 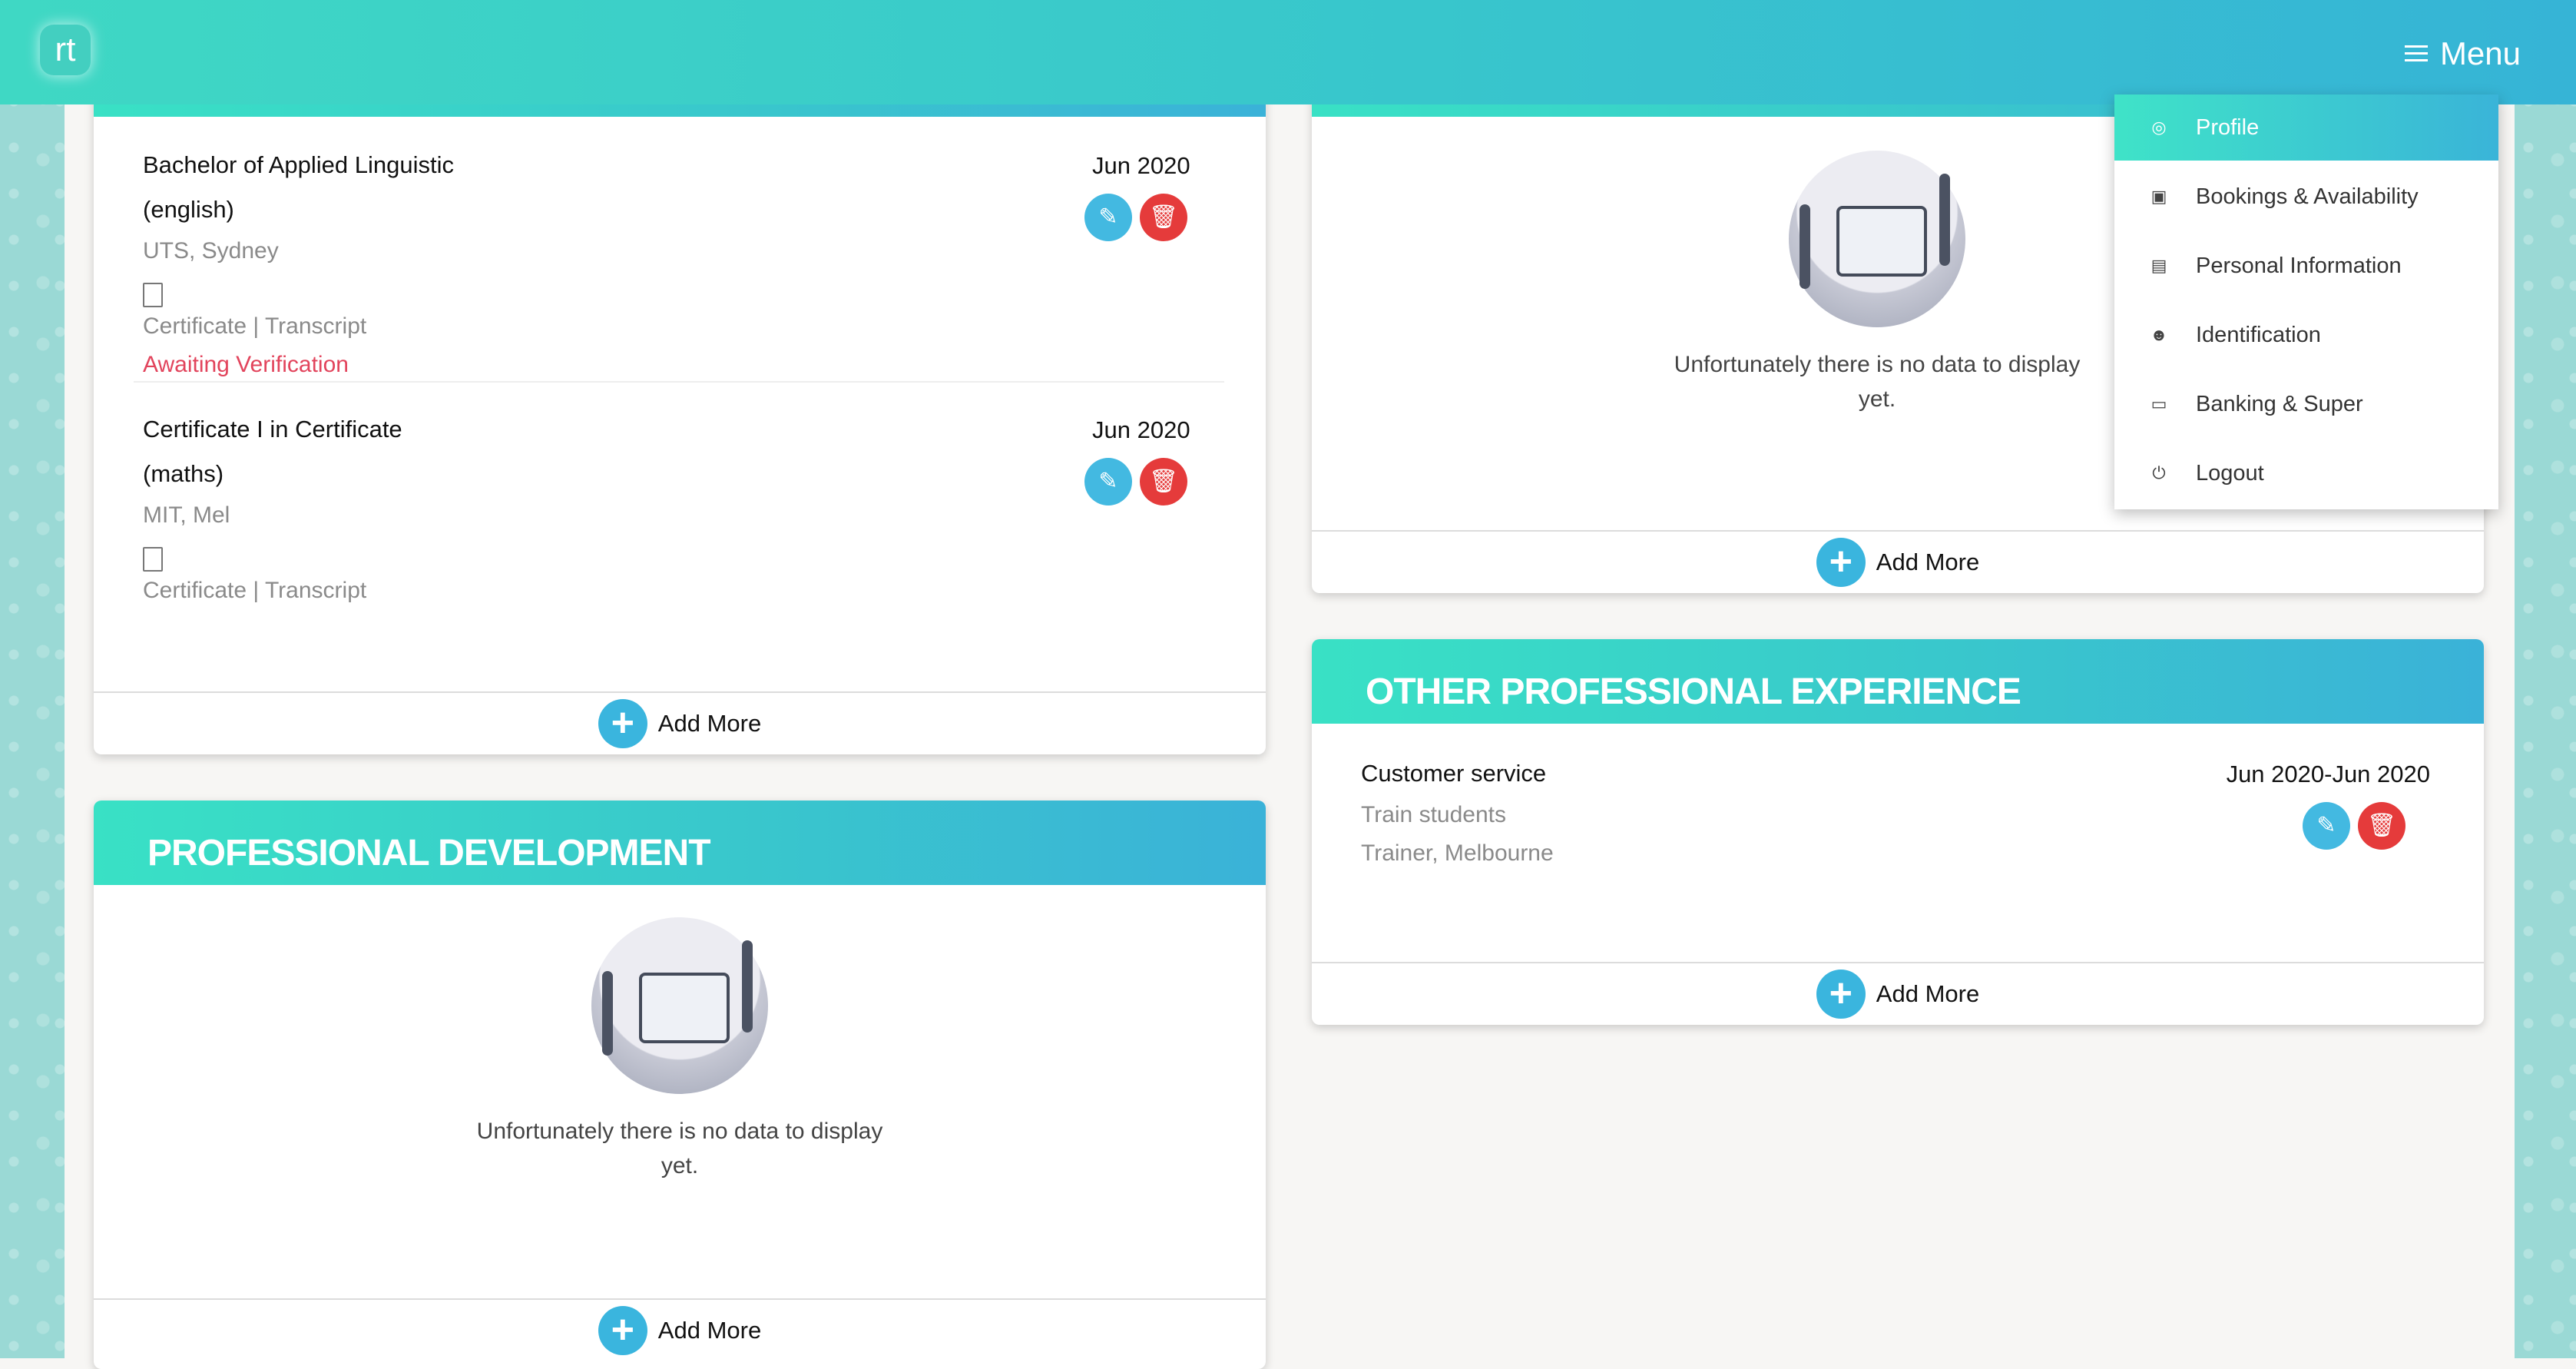 I want to click on menu-item-logout: ⏻ Logout, so click(x=2306, y=473).